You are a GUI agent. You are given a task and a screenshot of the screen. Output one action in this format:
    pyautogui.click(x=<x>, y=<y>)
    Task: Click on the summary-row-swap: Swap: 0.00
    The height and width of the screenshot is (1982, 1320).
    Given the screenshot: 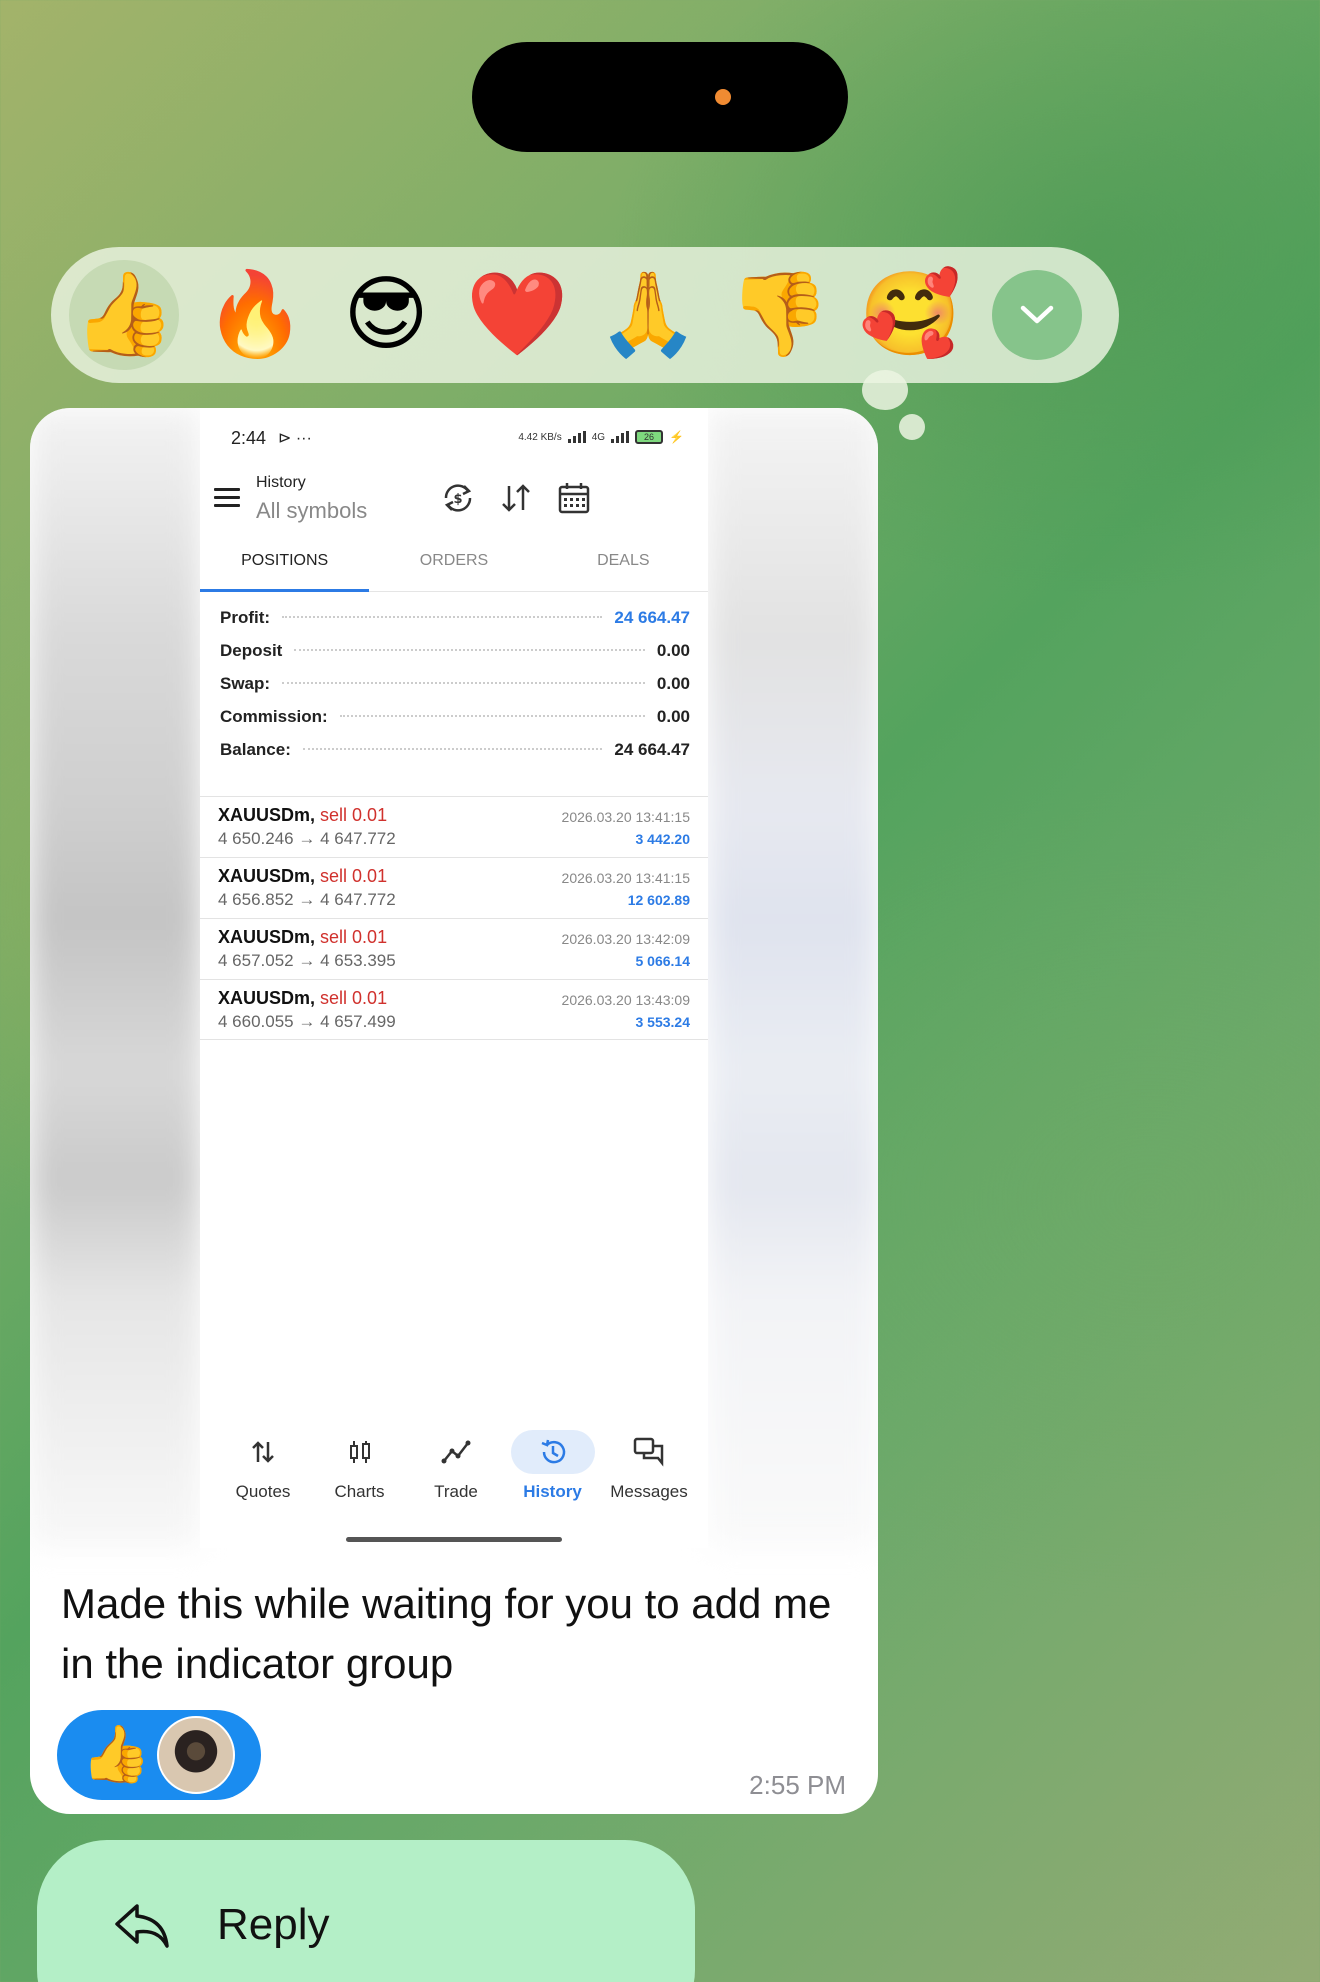 What is the action you would take?
    pyautogui.click(x=454, y=690)
    